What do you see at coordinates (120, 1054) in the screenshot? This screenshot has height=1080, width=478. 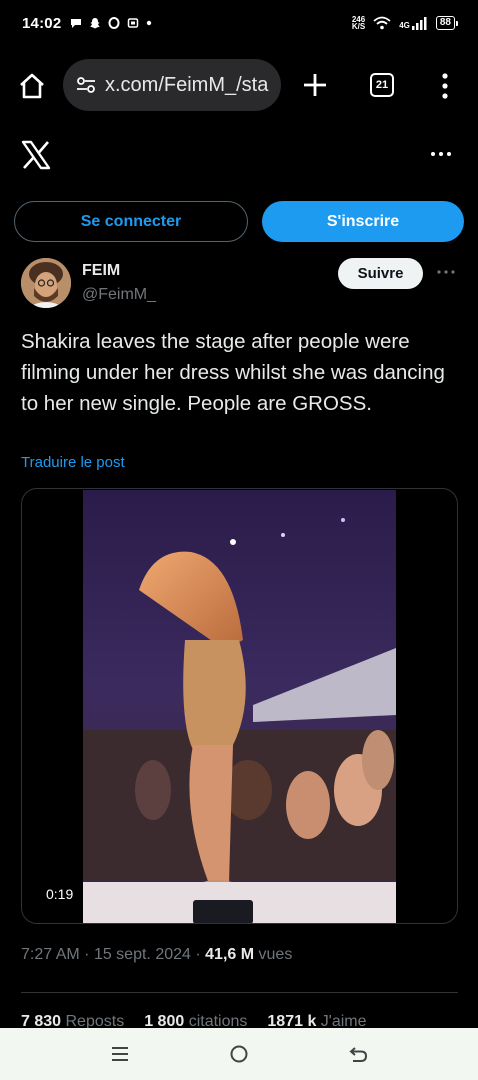 I see `hamburger-icon` at bounding box center [120, 1054].